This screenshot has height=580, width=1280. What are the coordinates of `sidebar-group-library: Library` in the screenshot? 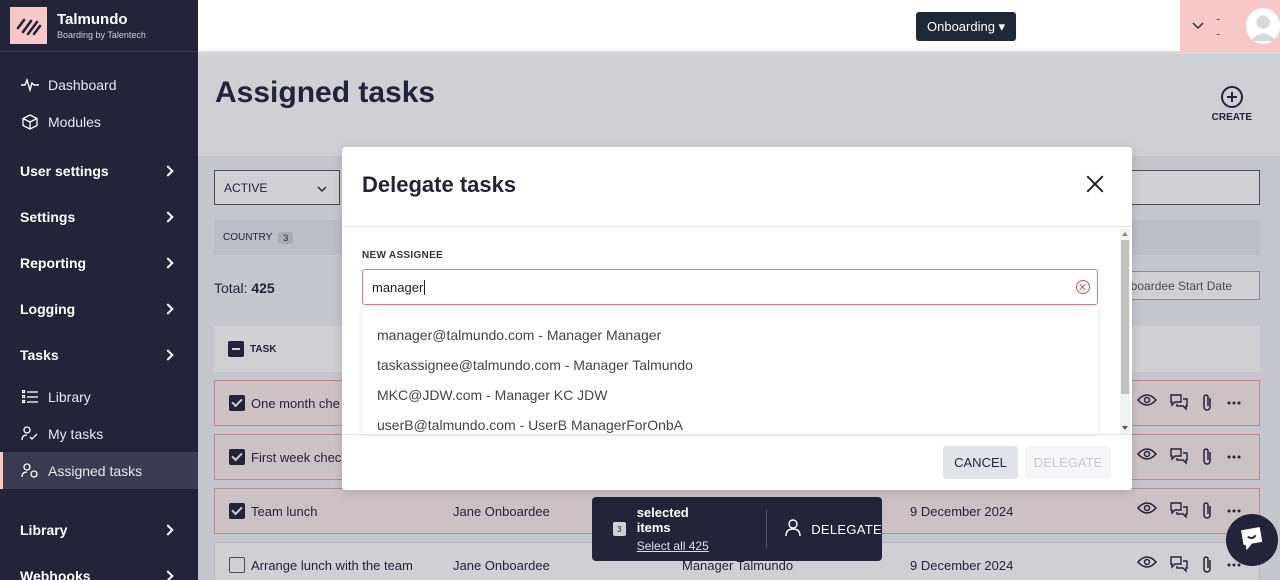 It's located at (99, 530).